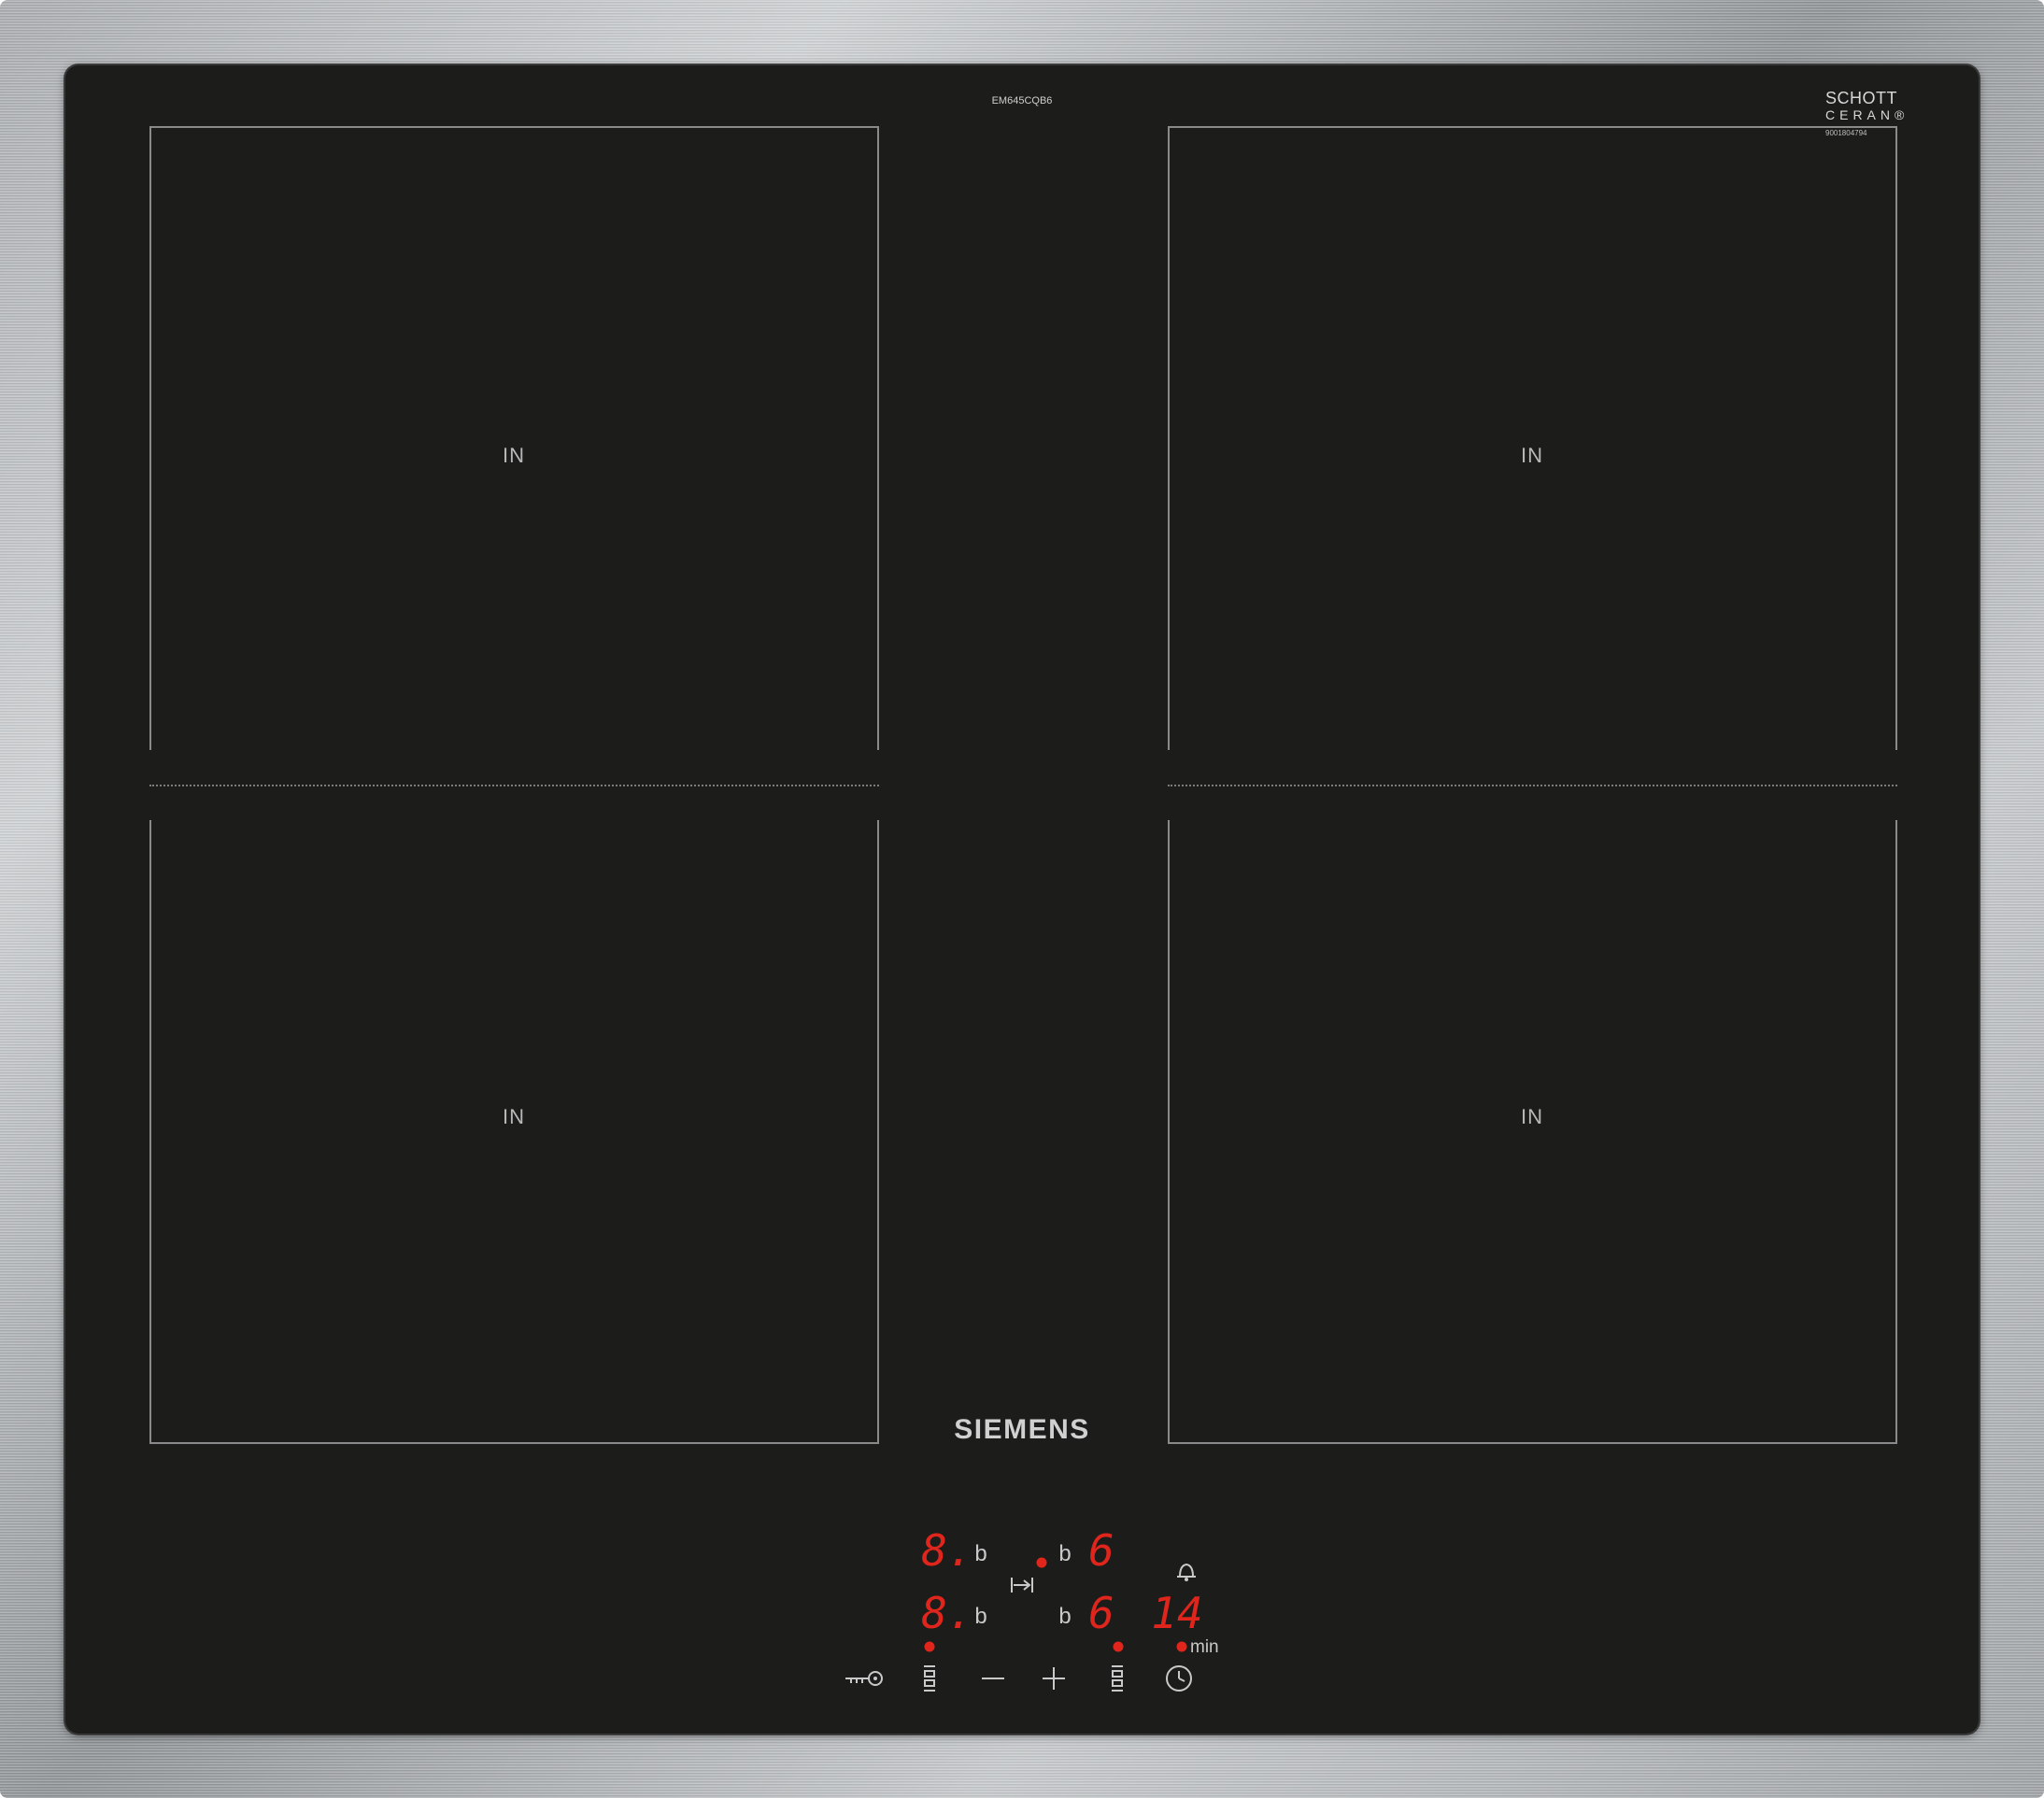  I want to click on zone-select-left-icon, so click(930, 1678).